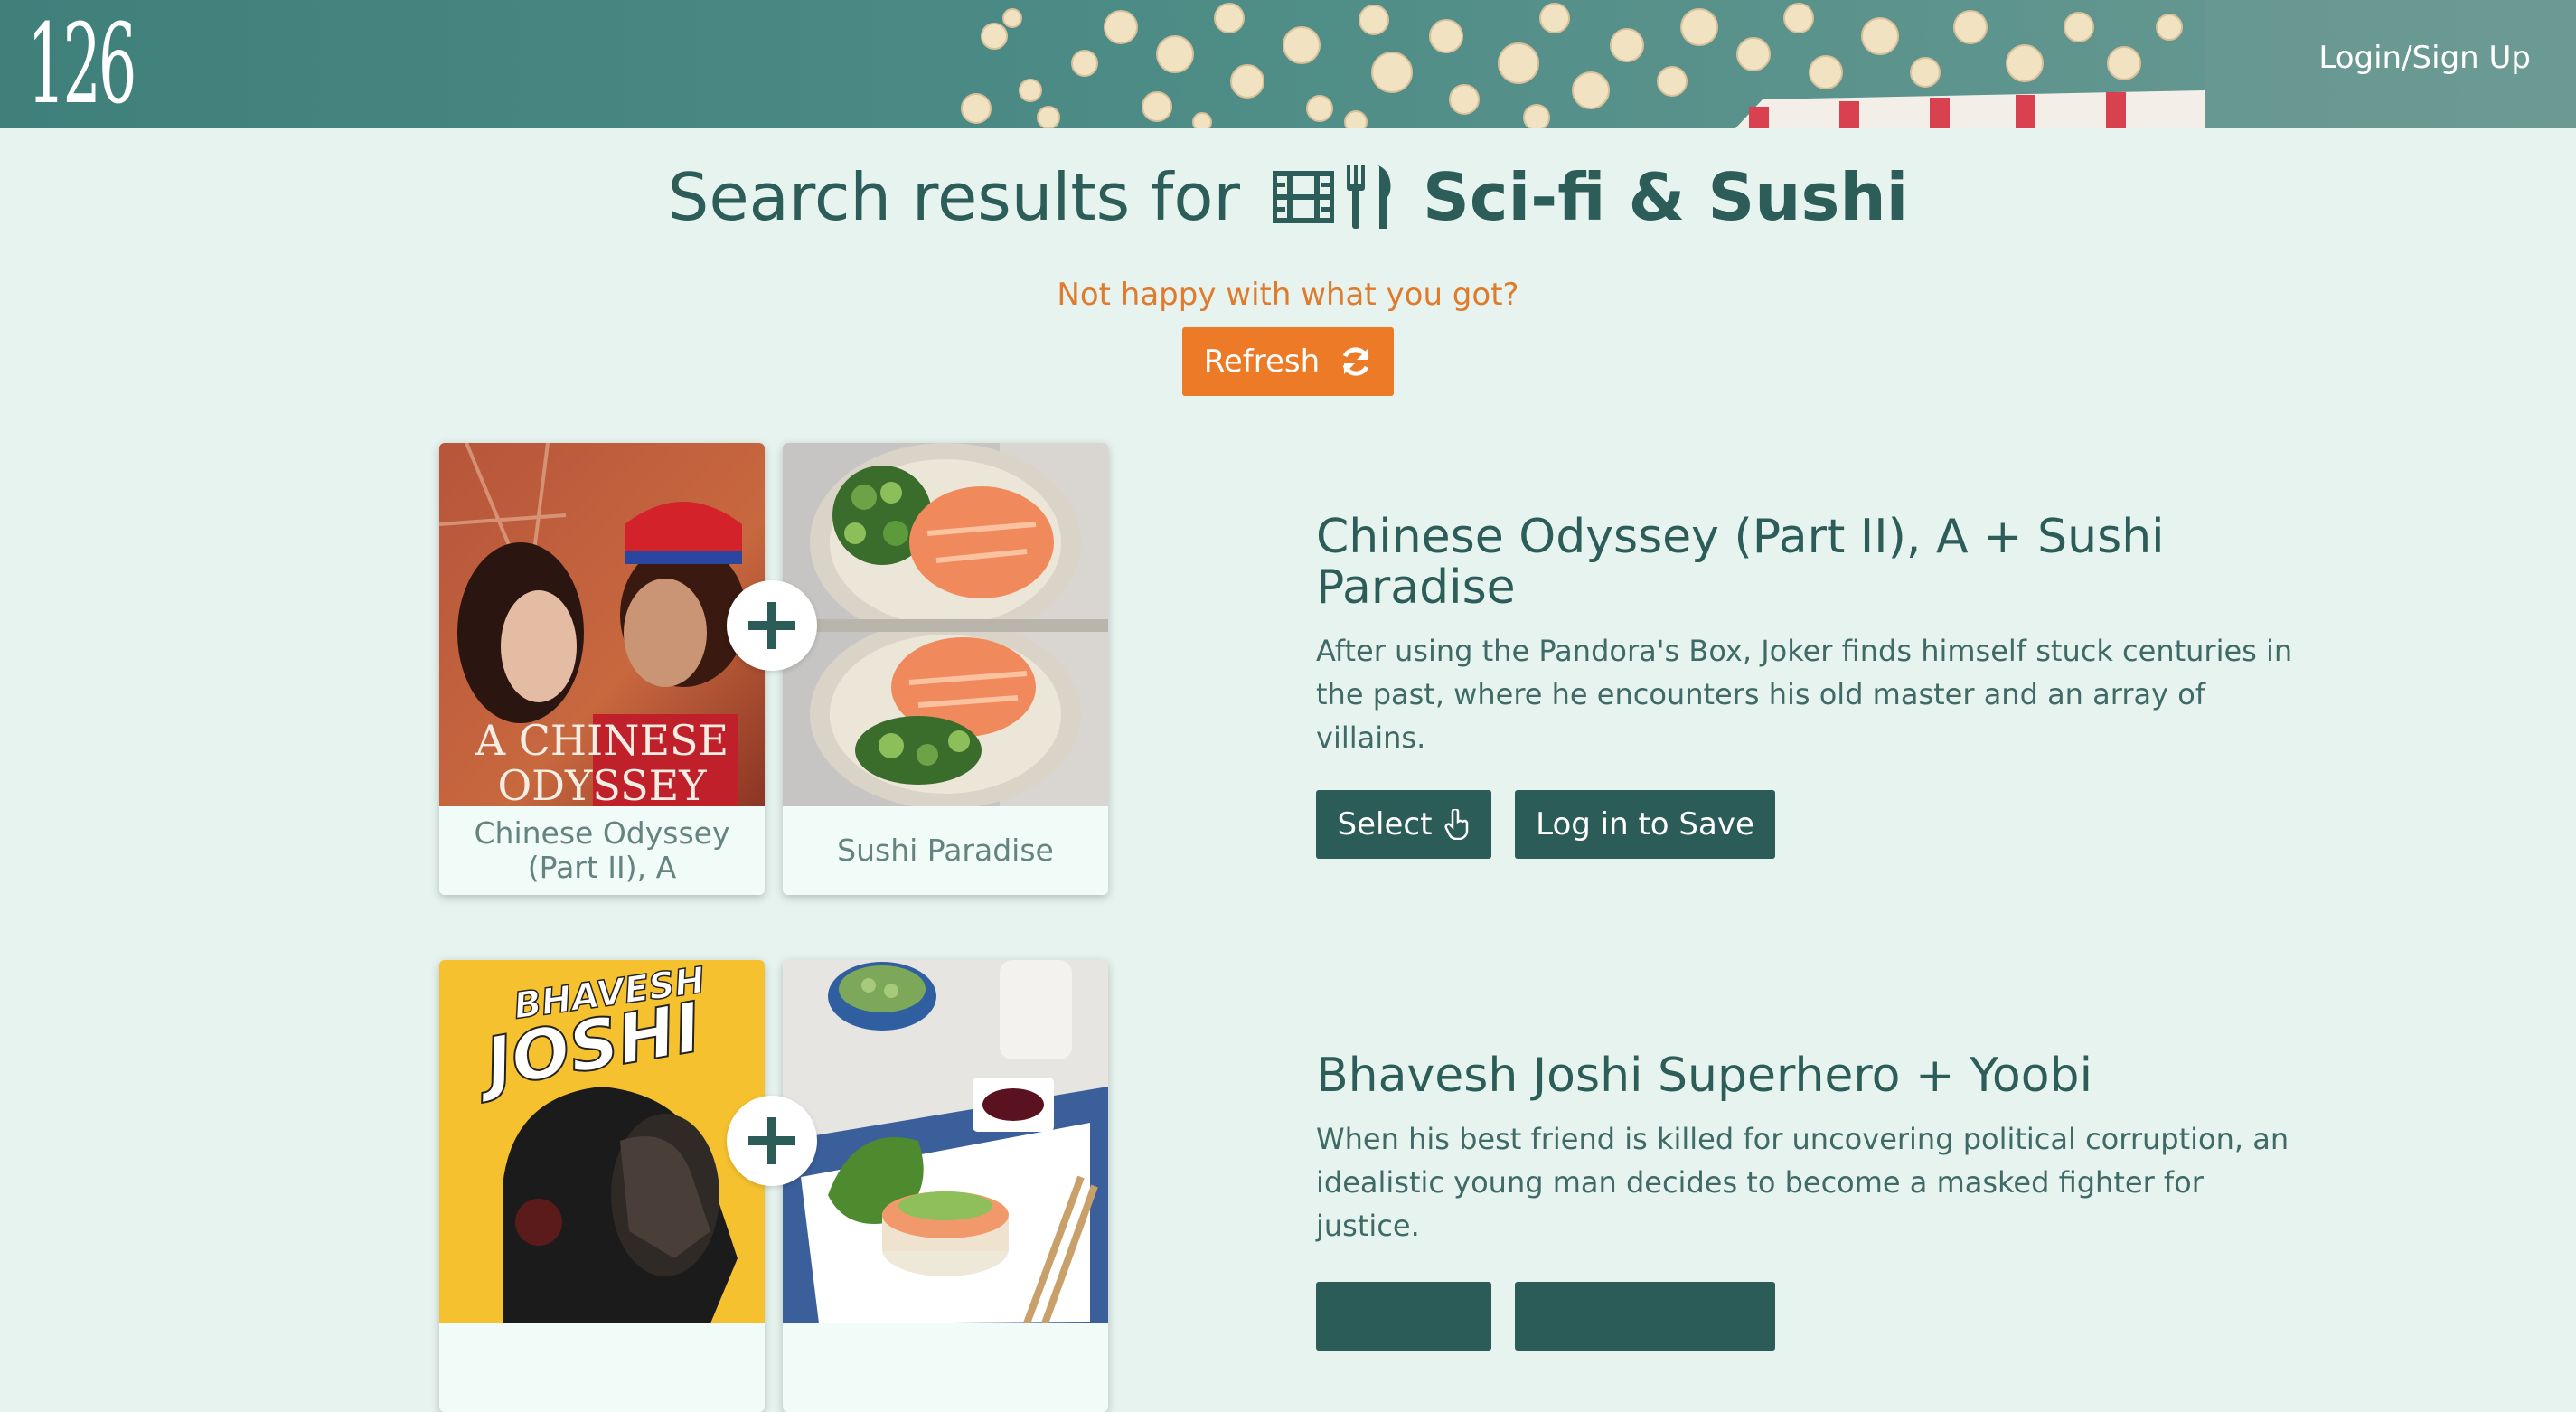 The height and width of the screenshot is (1412, 2576). I want to click on select-button: Select, so click(1404, 824).